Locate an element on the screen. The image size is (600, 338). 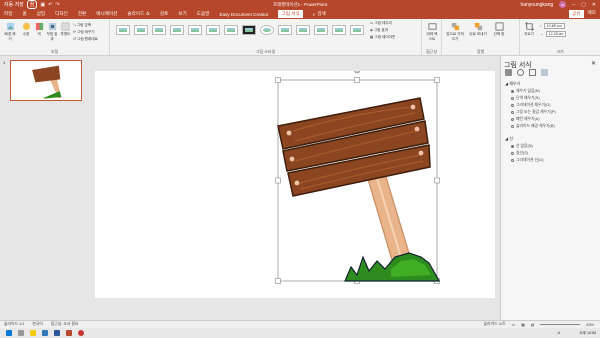
line-option-solid: 실선(S) is located at coordinates (519, 153).